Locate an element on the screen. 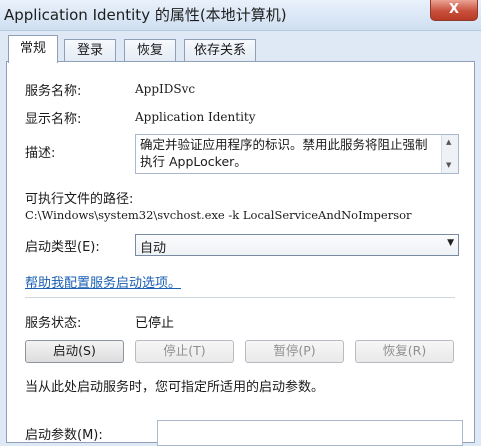  description-scrollbar: ▲ ▼ is located at coordinates (449, 154).